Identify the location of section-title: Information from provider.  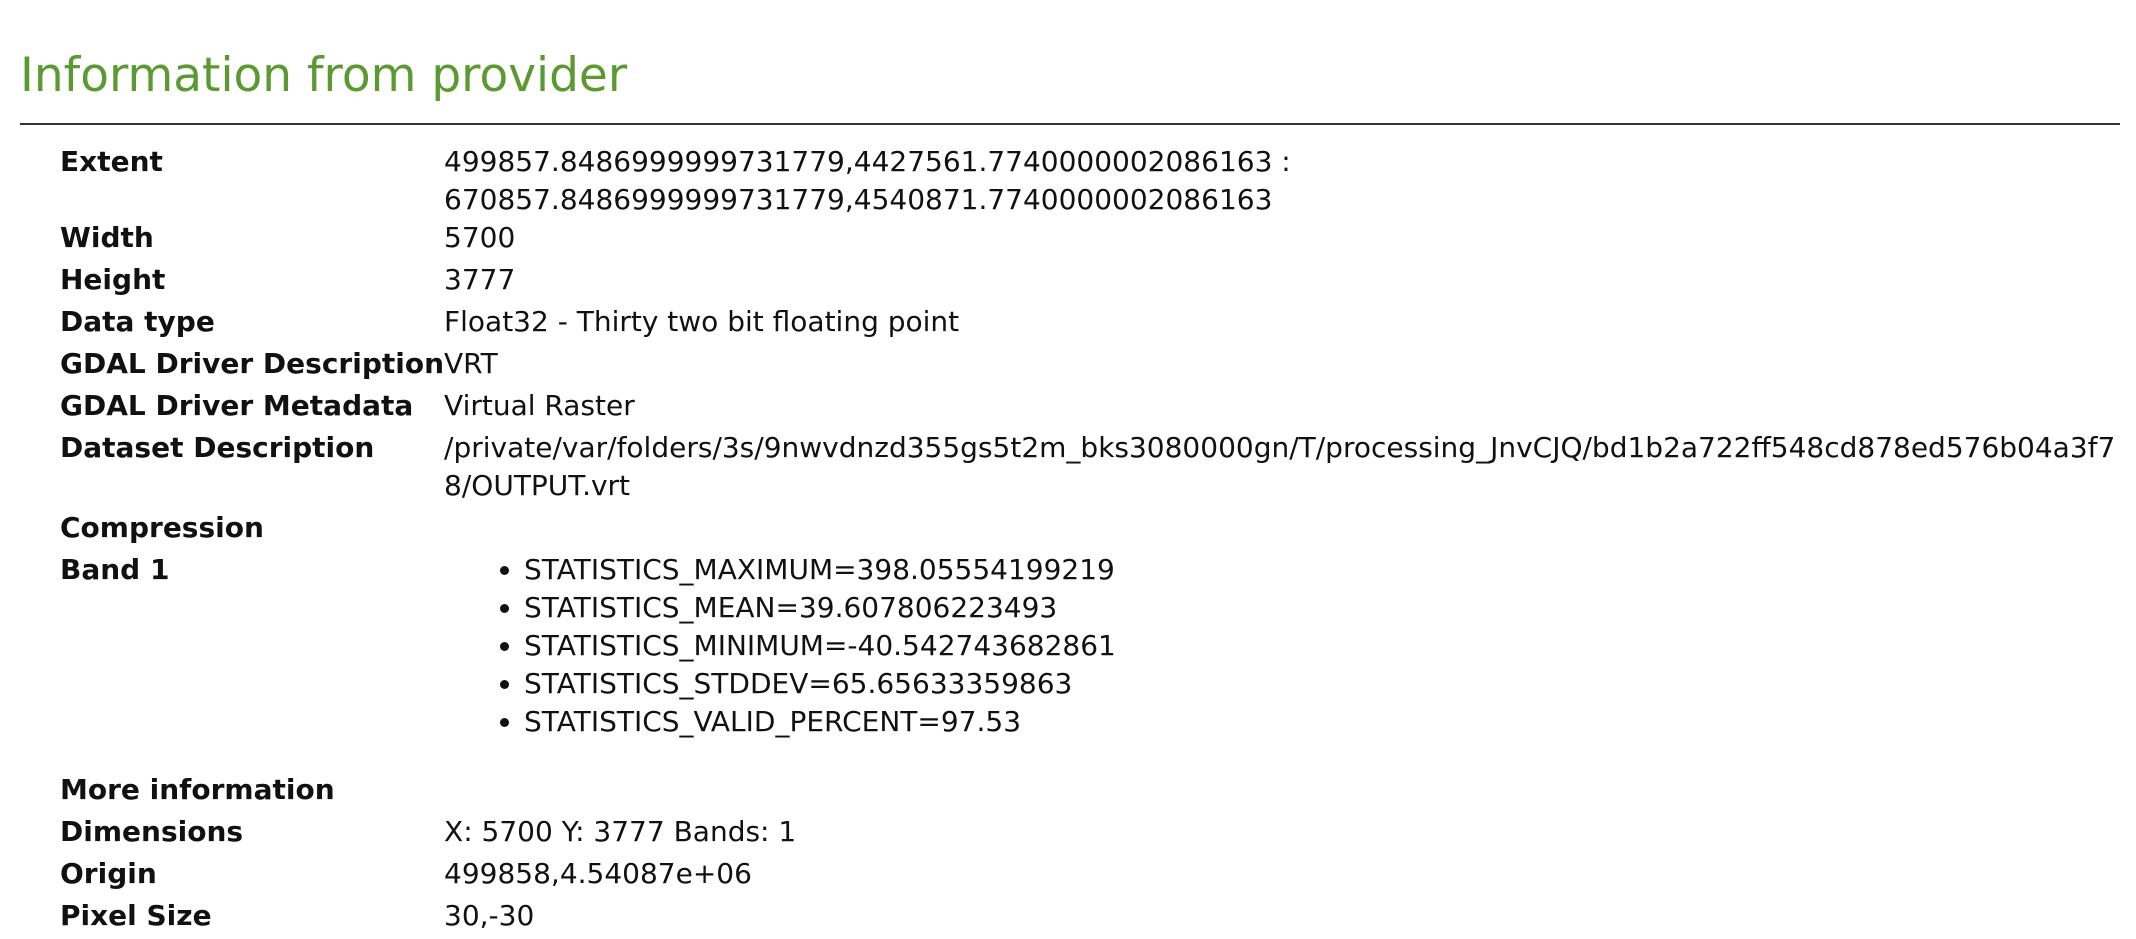
(324, 75).